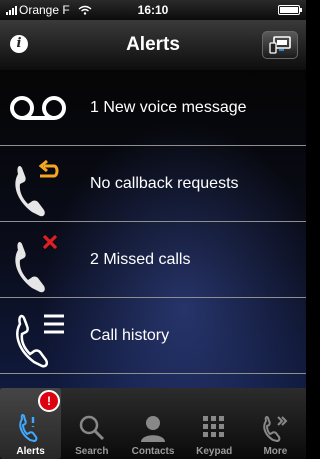  I want to click on carrier-name: Orange F, so click(44, 10).